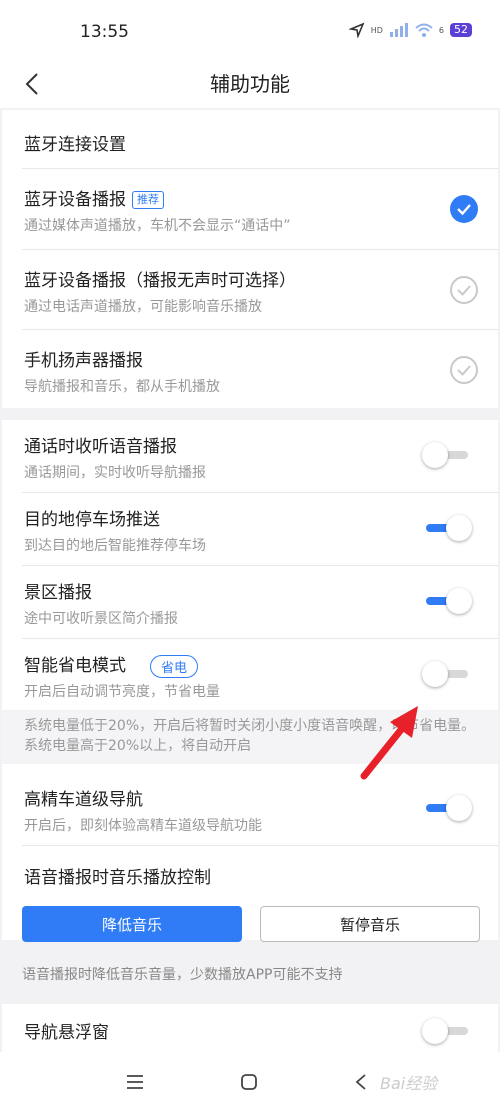 This screenshot has width=500, height=1111. What do you see at coordinates (250, 209) in the screenshot?
I see `bluetooth-option-media: 蓝牙设备播报 推荐 通过媒体声道播放，车机不会显示“通话中”` at bounding box center [250, 209].